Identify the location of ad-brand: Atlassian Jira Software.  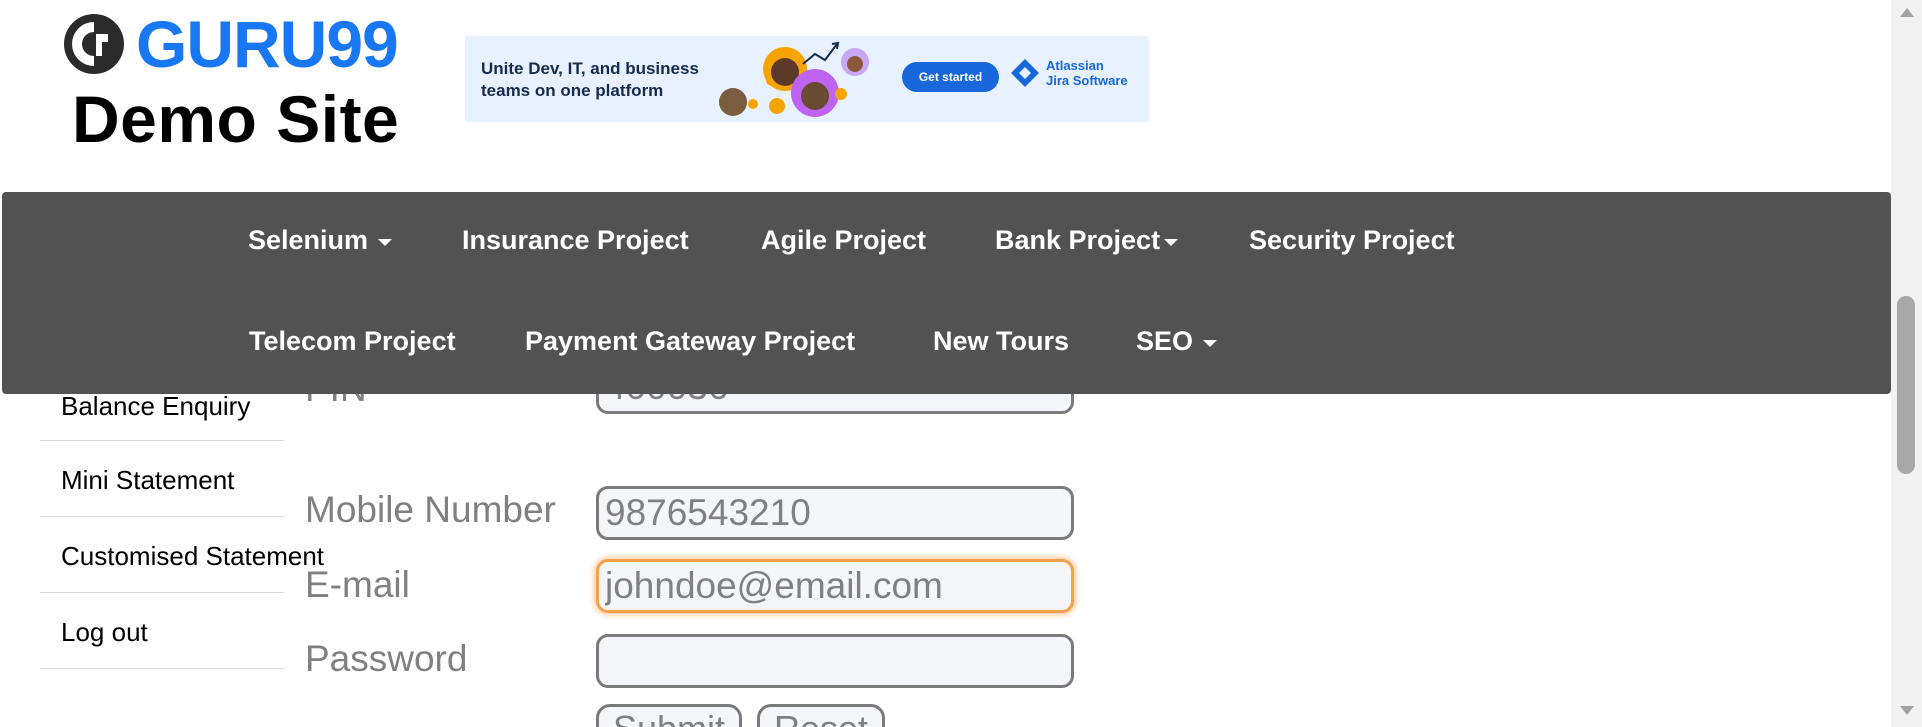
(1069, 73).